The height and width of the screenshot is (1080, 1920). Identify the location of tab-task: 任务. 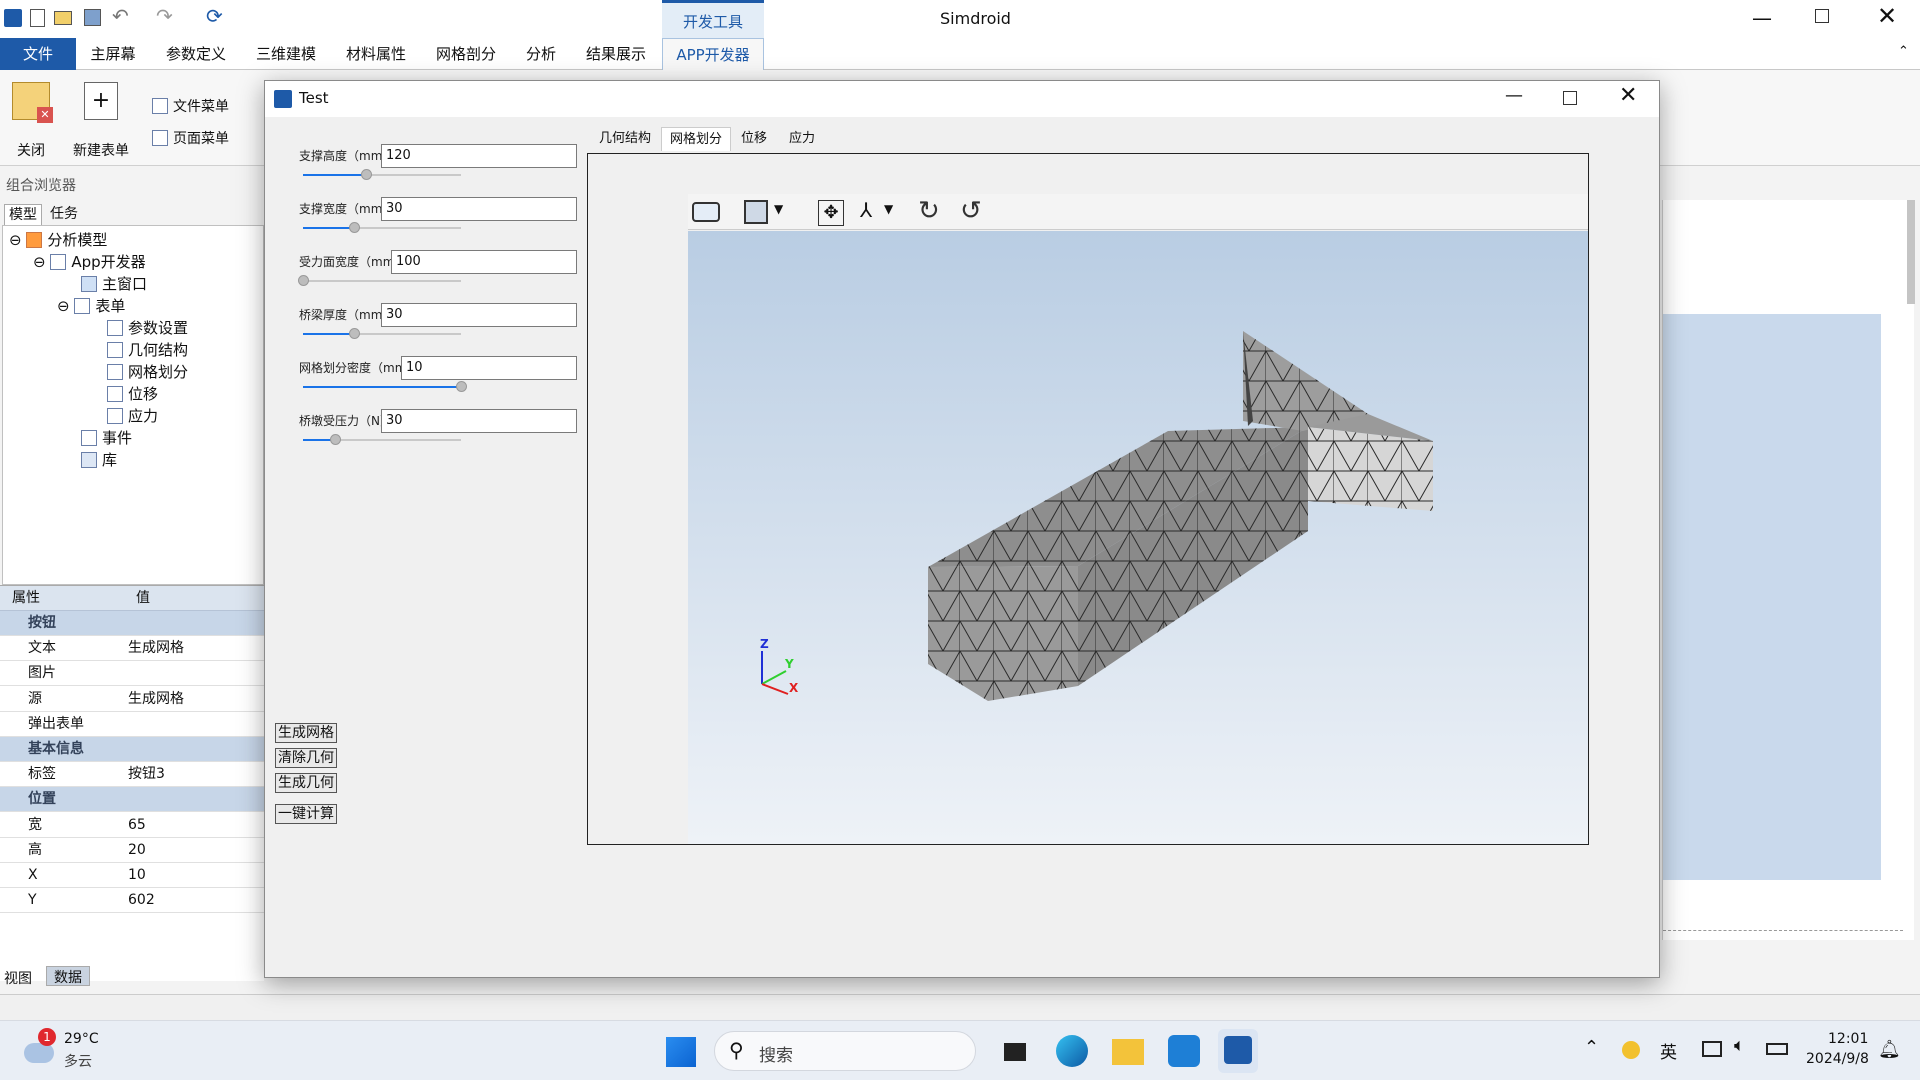
(64, 215).